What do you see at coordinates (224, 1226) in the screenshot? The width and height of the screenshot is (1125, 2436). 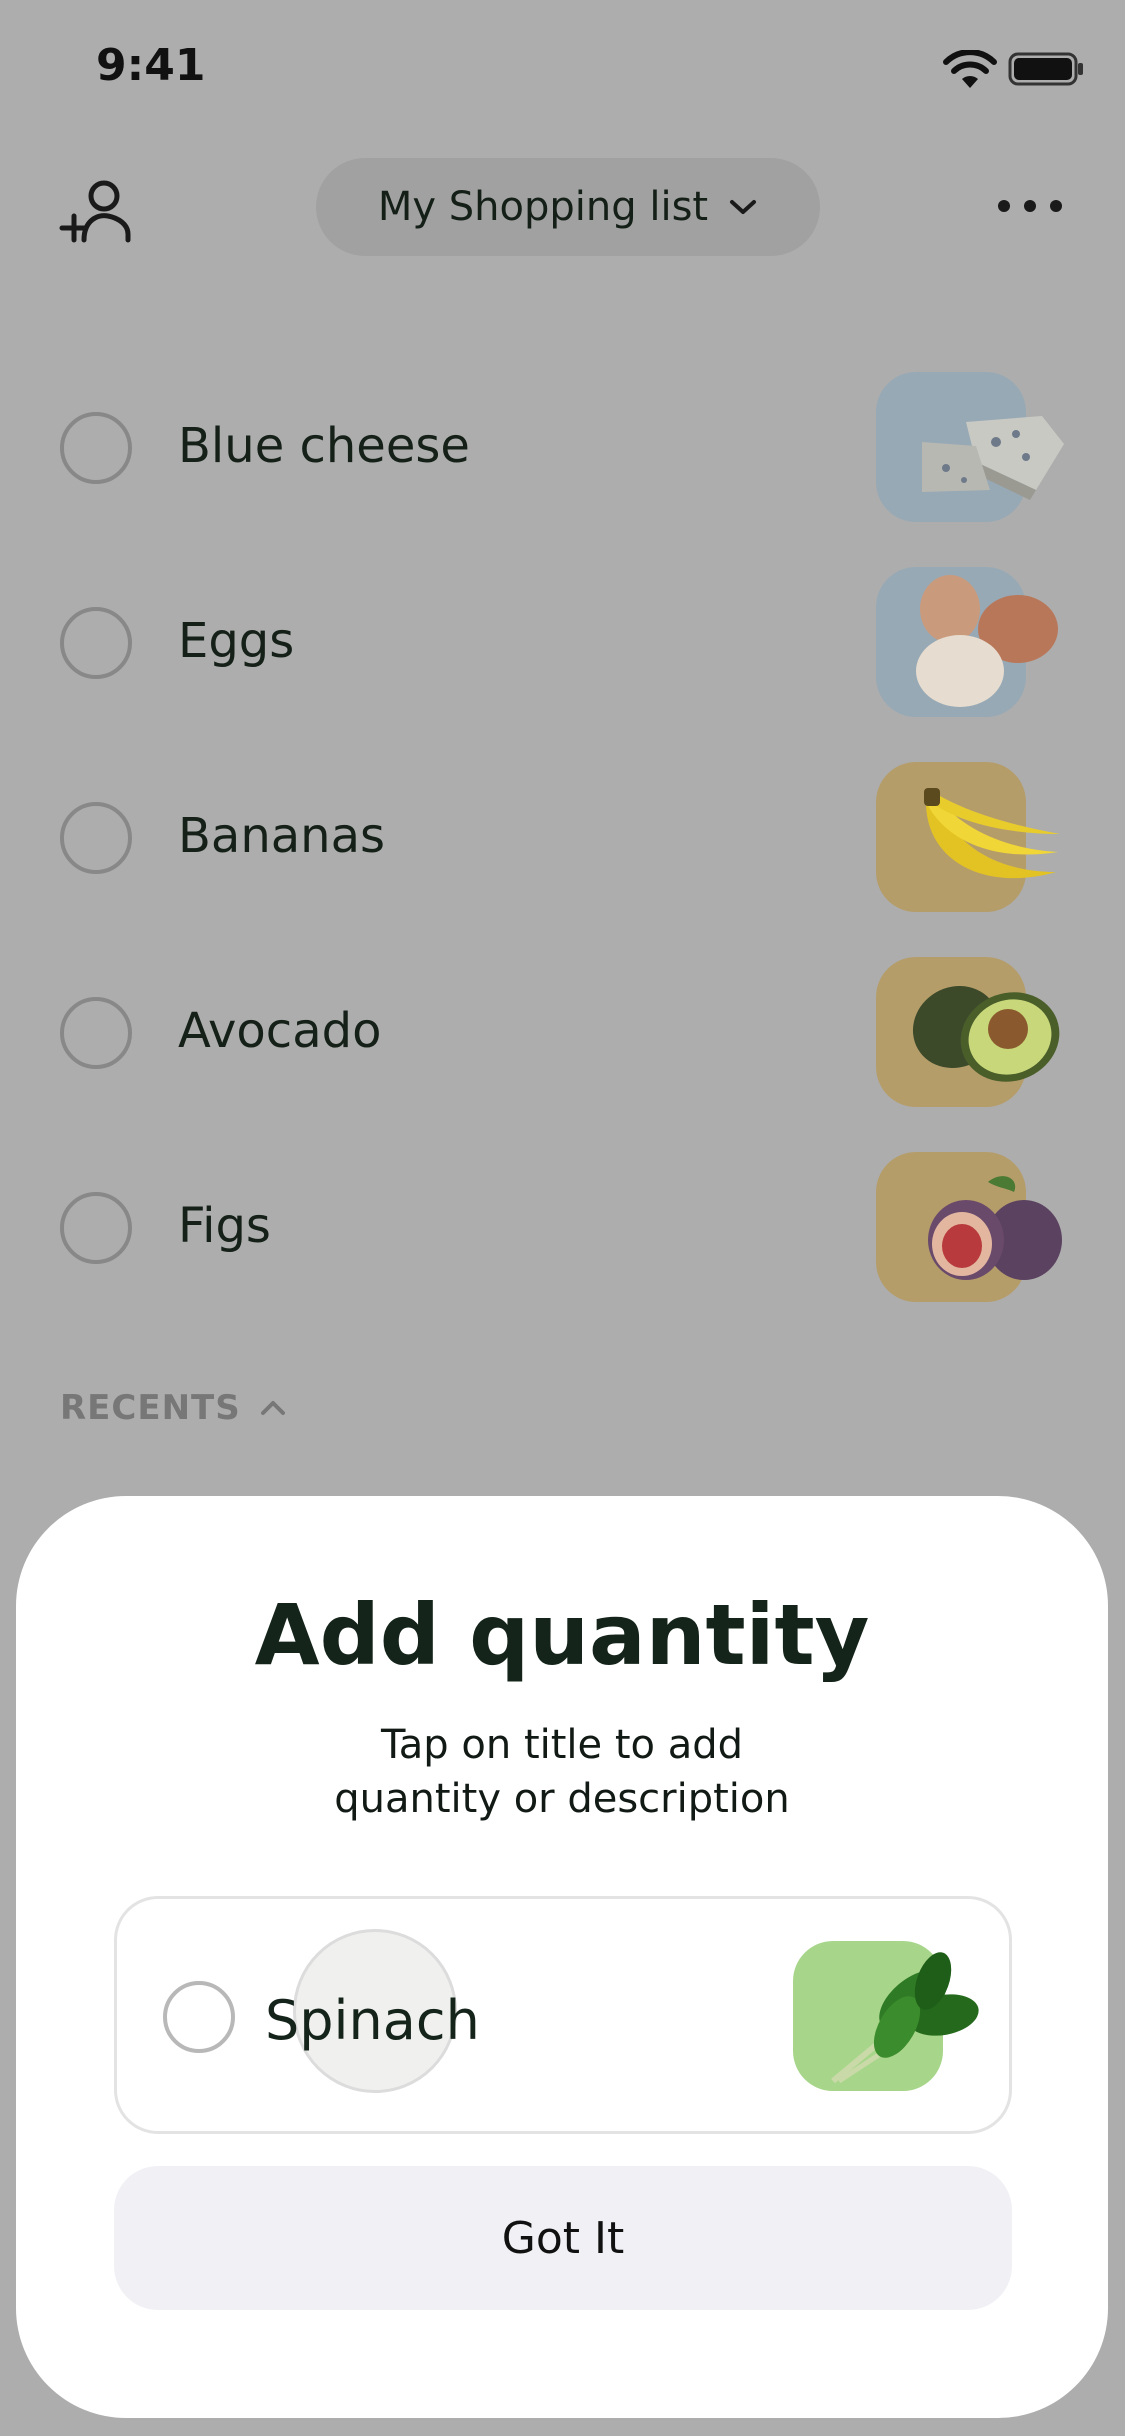 I see `item-label: Figs` at bounding box center [224, 1226].